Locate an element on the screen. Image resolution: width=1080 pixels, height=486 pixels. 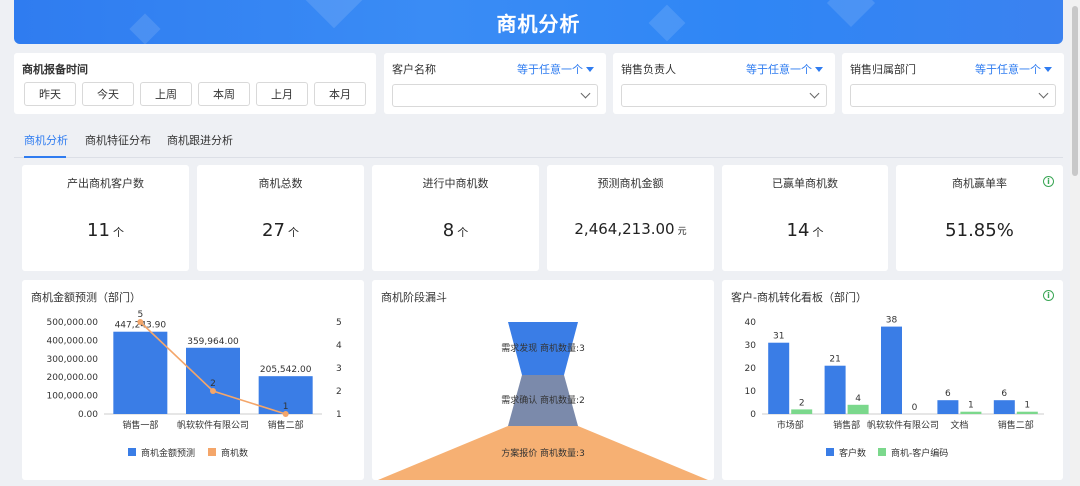
bar-data-label: 21 is located at coordinates (834, 360).